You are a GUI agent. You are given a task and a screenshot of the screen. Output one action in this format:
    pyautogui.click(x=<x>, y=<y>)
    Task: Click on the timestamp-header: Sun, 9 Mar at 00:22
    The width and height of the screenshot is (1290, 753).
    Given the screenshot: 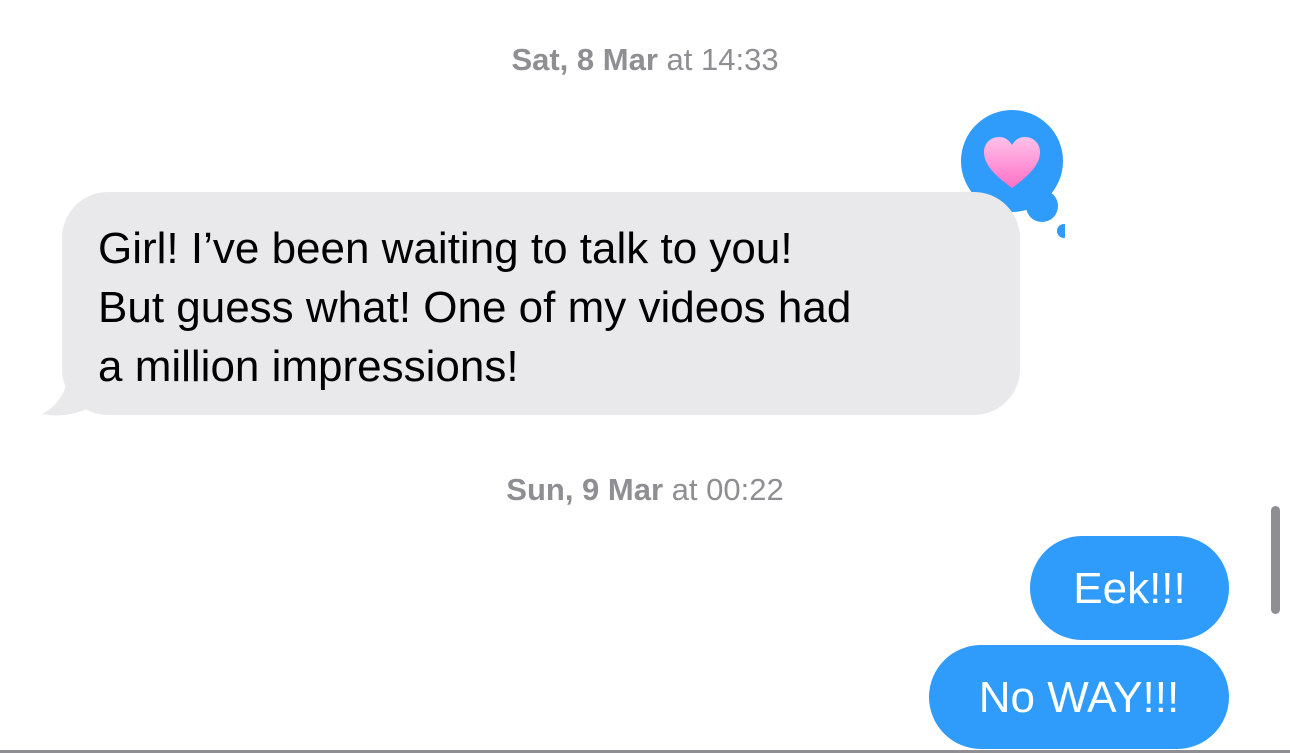 What is the action you would take?
    pyautogui.click(x=645, y=490)
    